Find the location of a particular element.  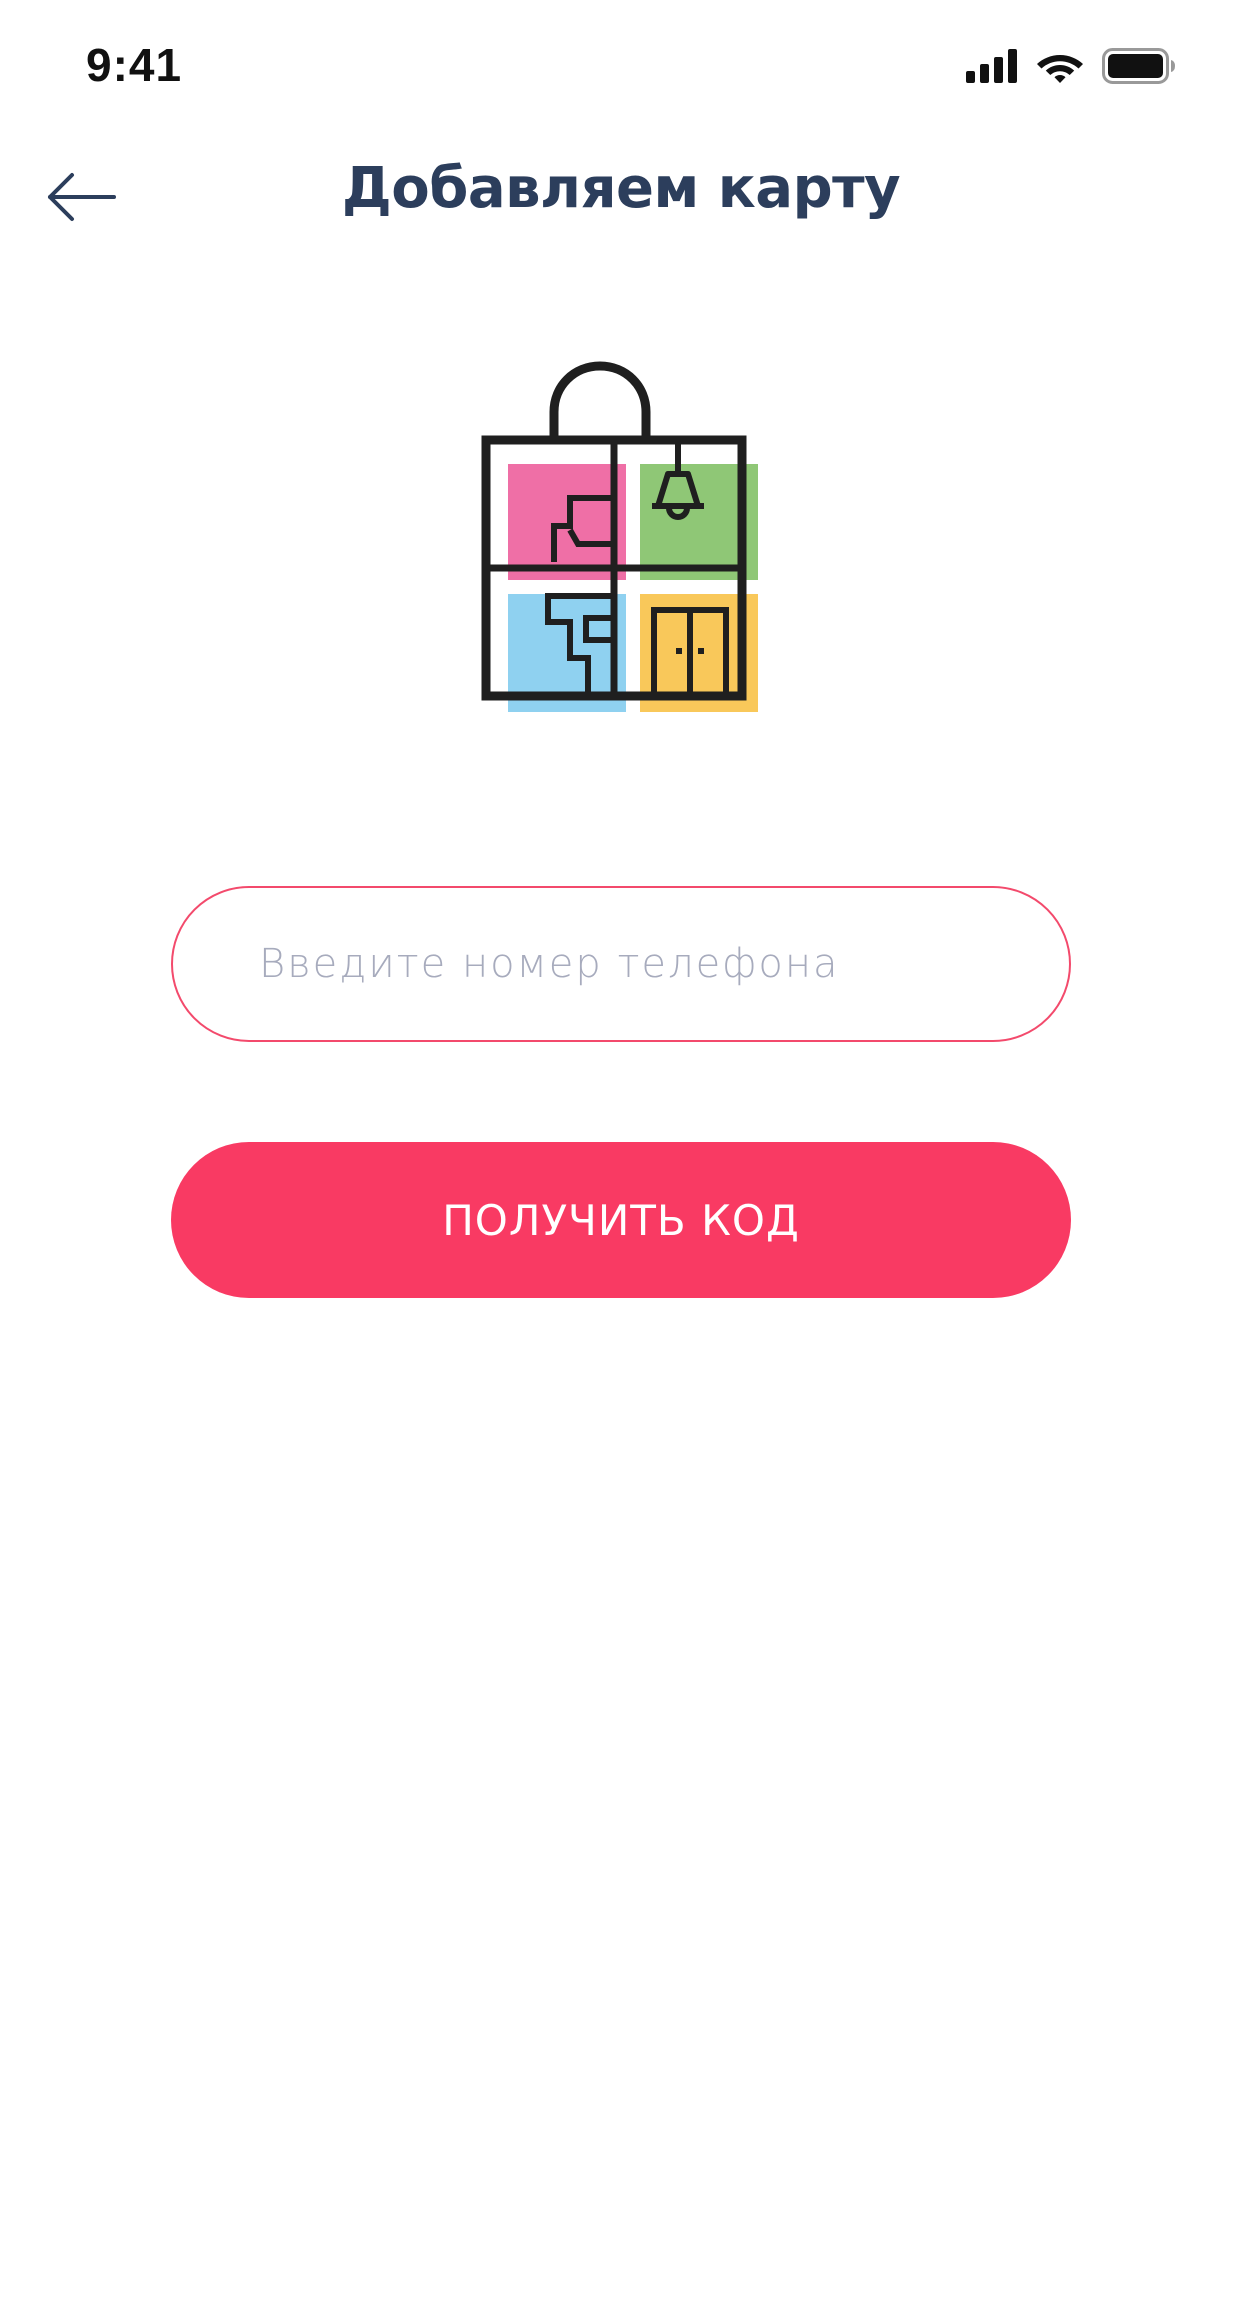

status-icons is located at coordinates (1071, 66).